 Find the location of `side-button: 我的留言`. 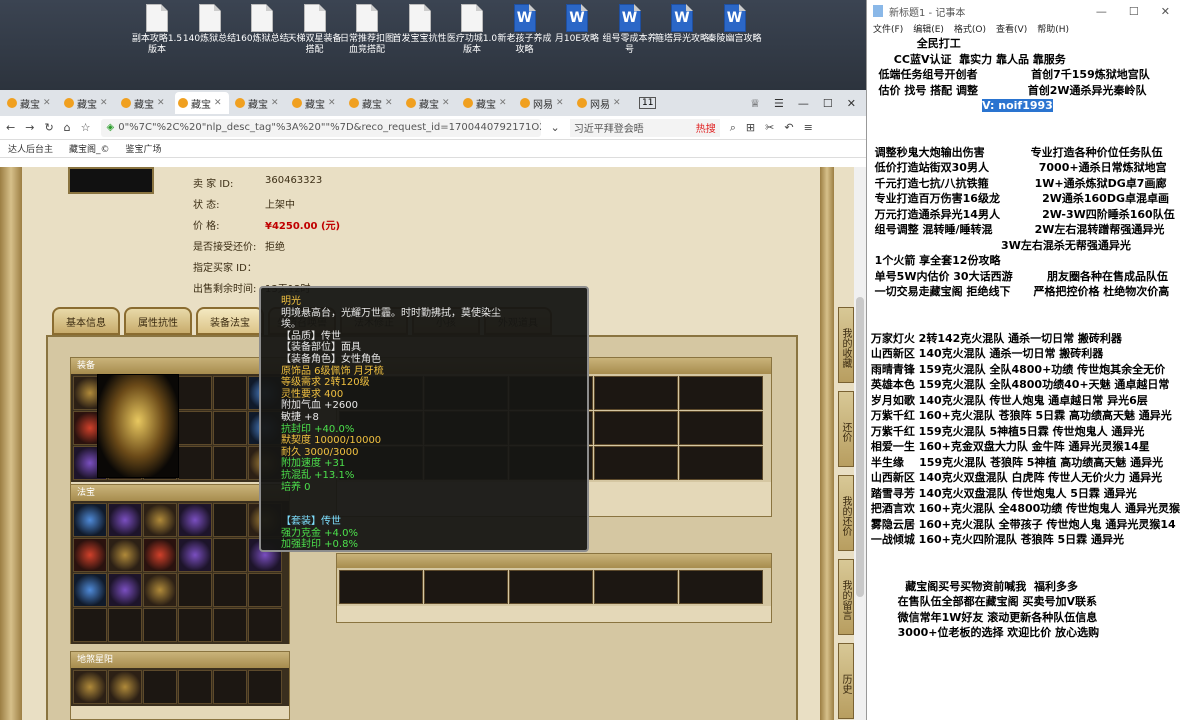

side-button: 我的留言 is located at coordinates (846, 597).